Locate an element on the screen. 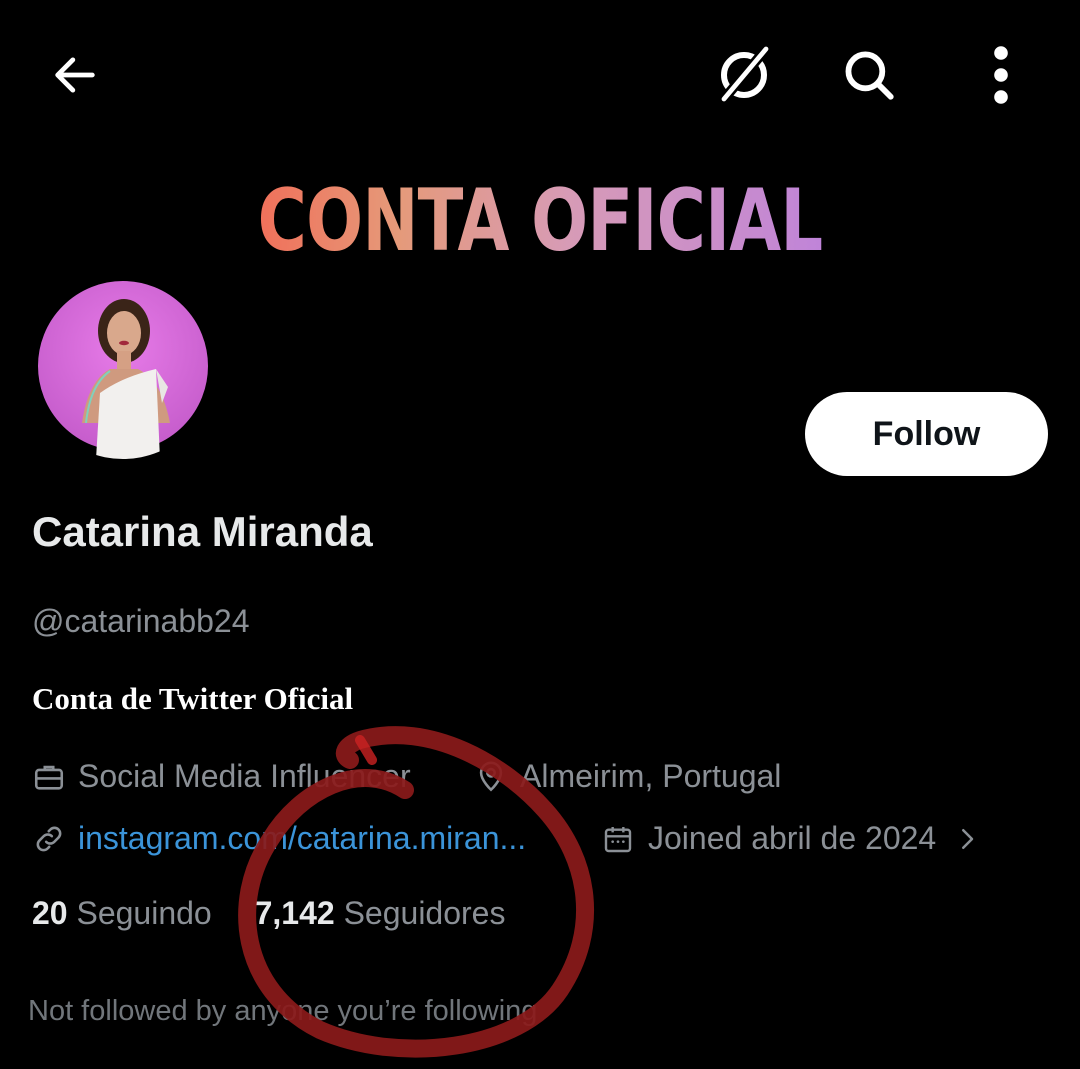  search-button is located at coordinates (869, 75).